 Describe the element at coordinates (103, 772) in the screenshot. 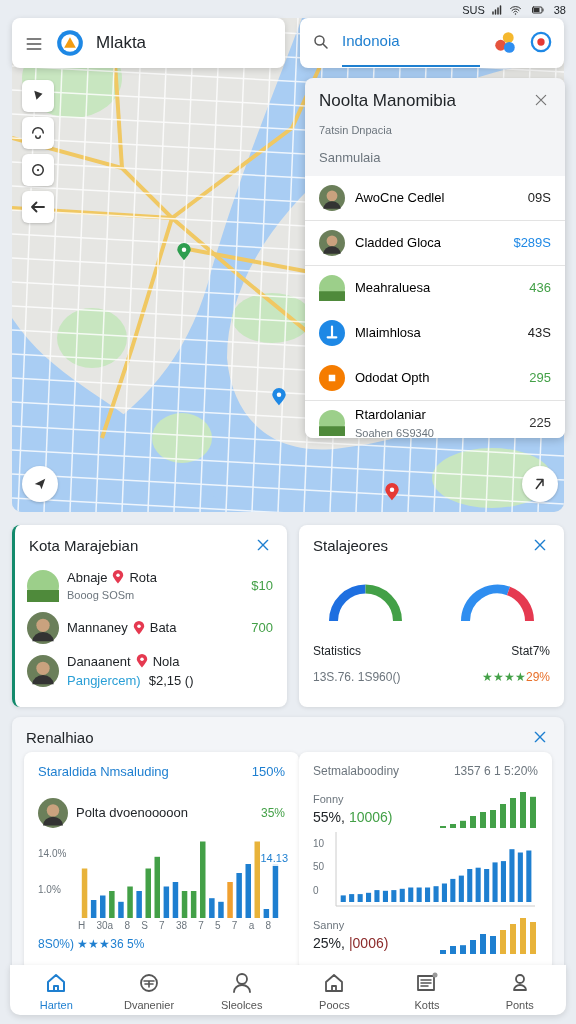

I see `chart-title: Staraldida Nmsaluding` at that location.